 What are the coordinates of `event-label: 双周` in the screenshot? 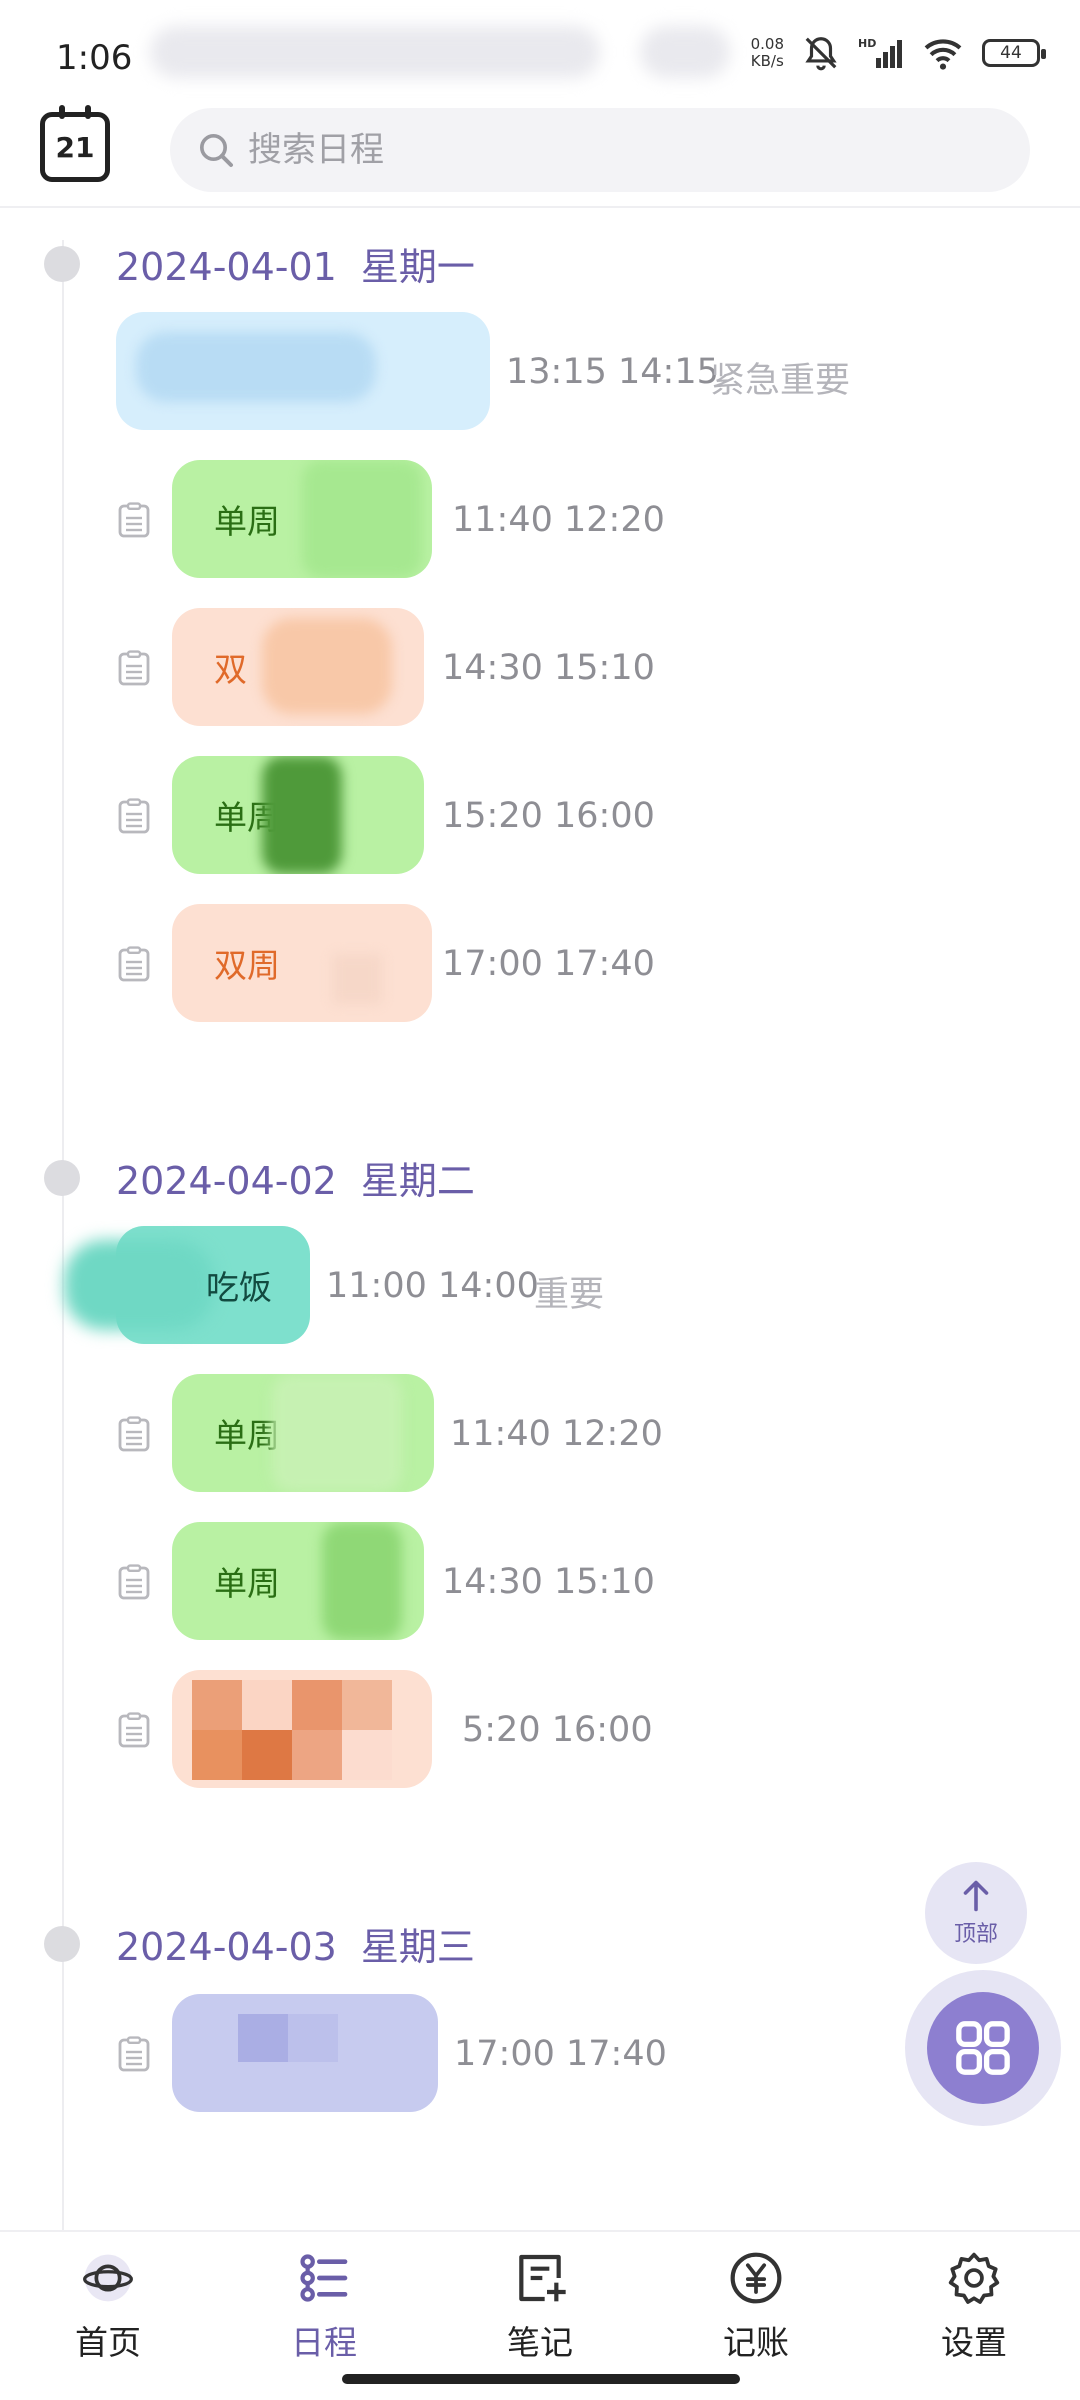 It's located at (247, 965).